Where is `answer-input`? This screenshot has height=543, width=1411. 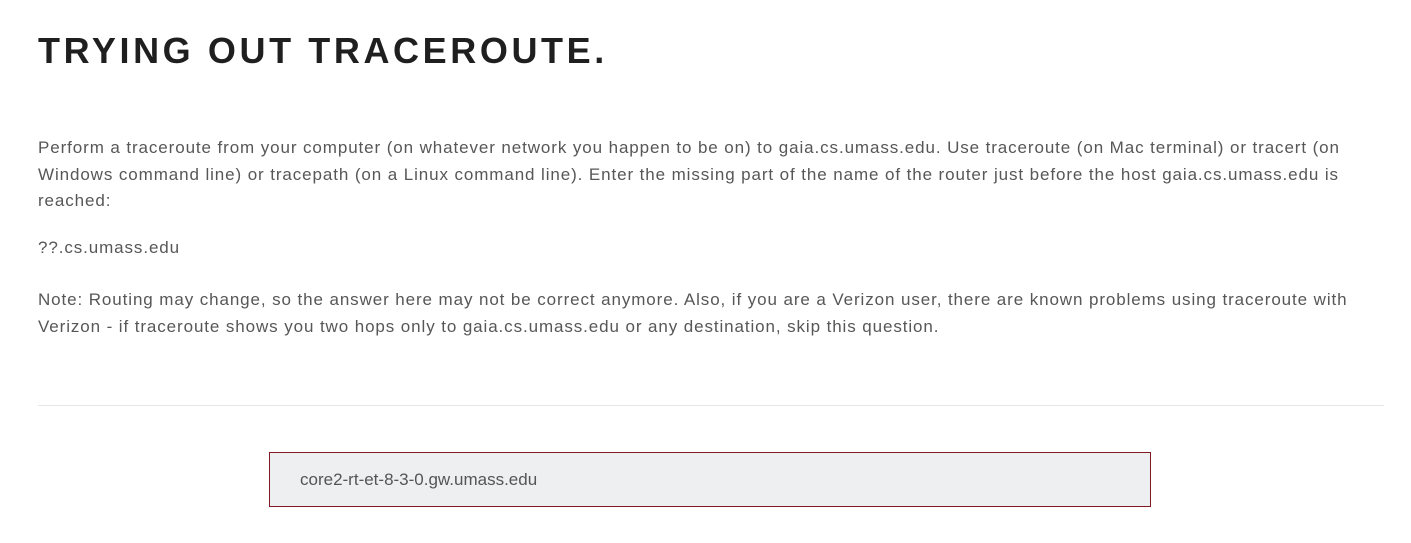 answer-input is located at coordinates (710, 479).